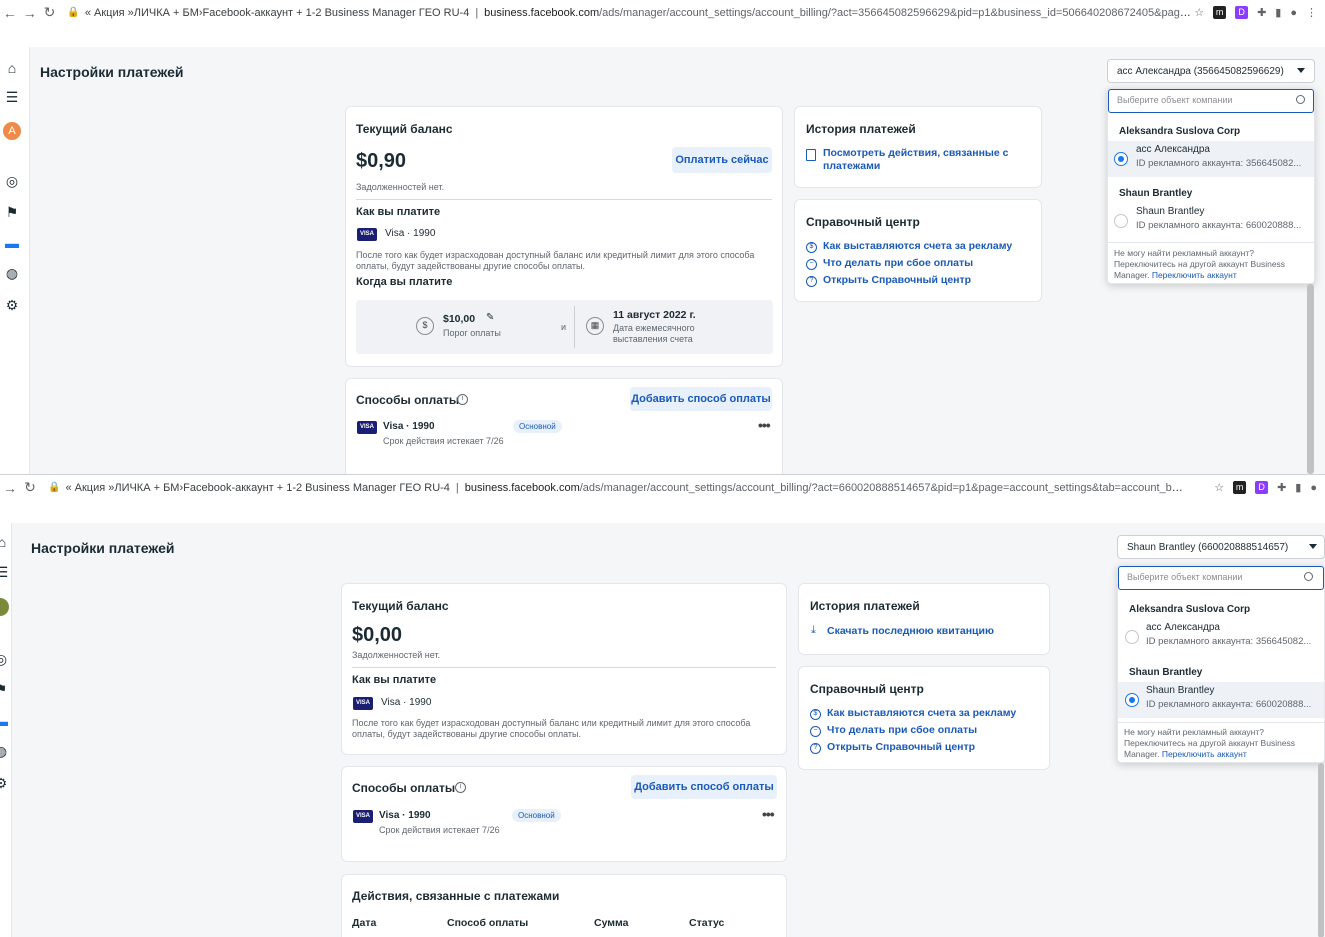  I want to click on balance-amount: $0,00, so click(377, 635).